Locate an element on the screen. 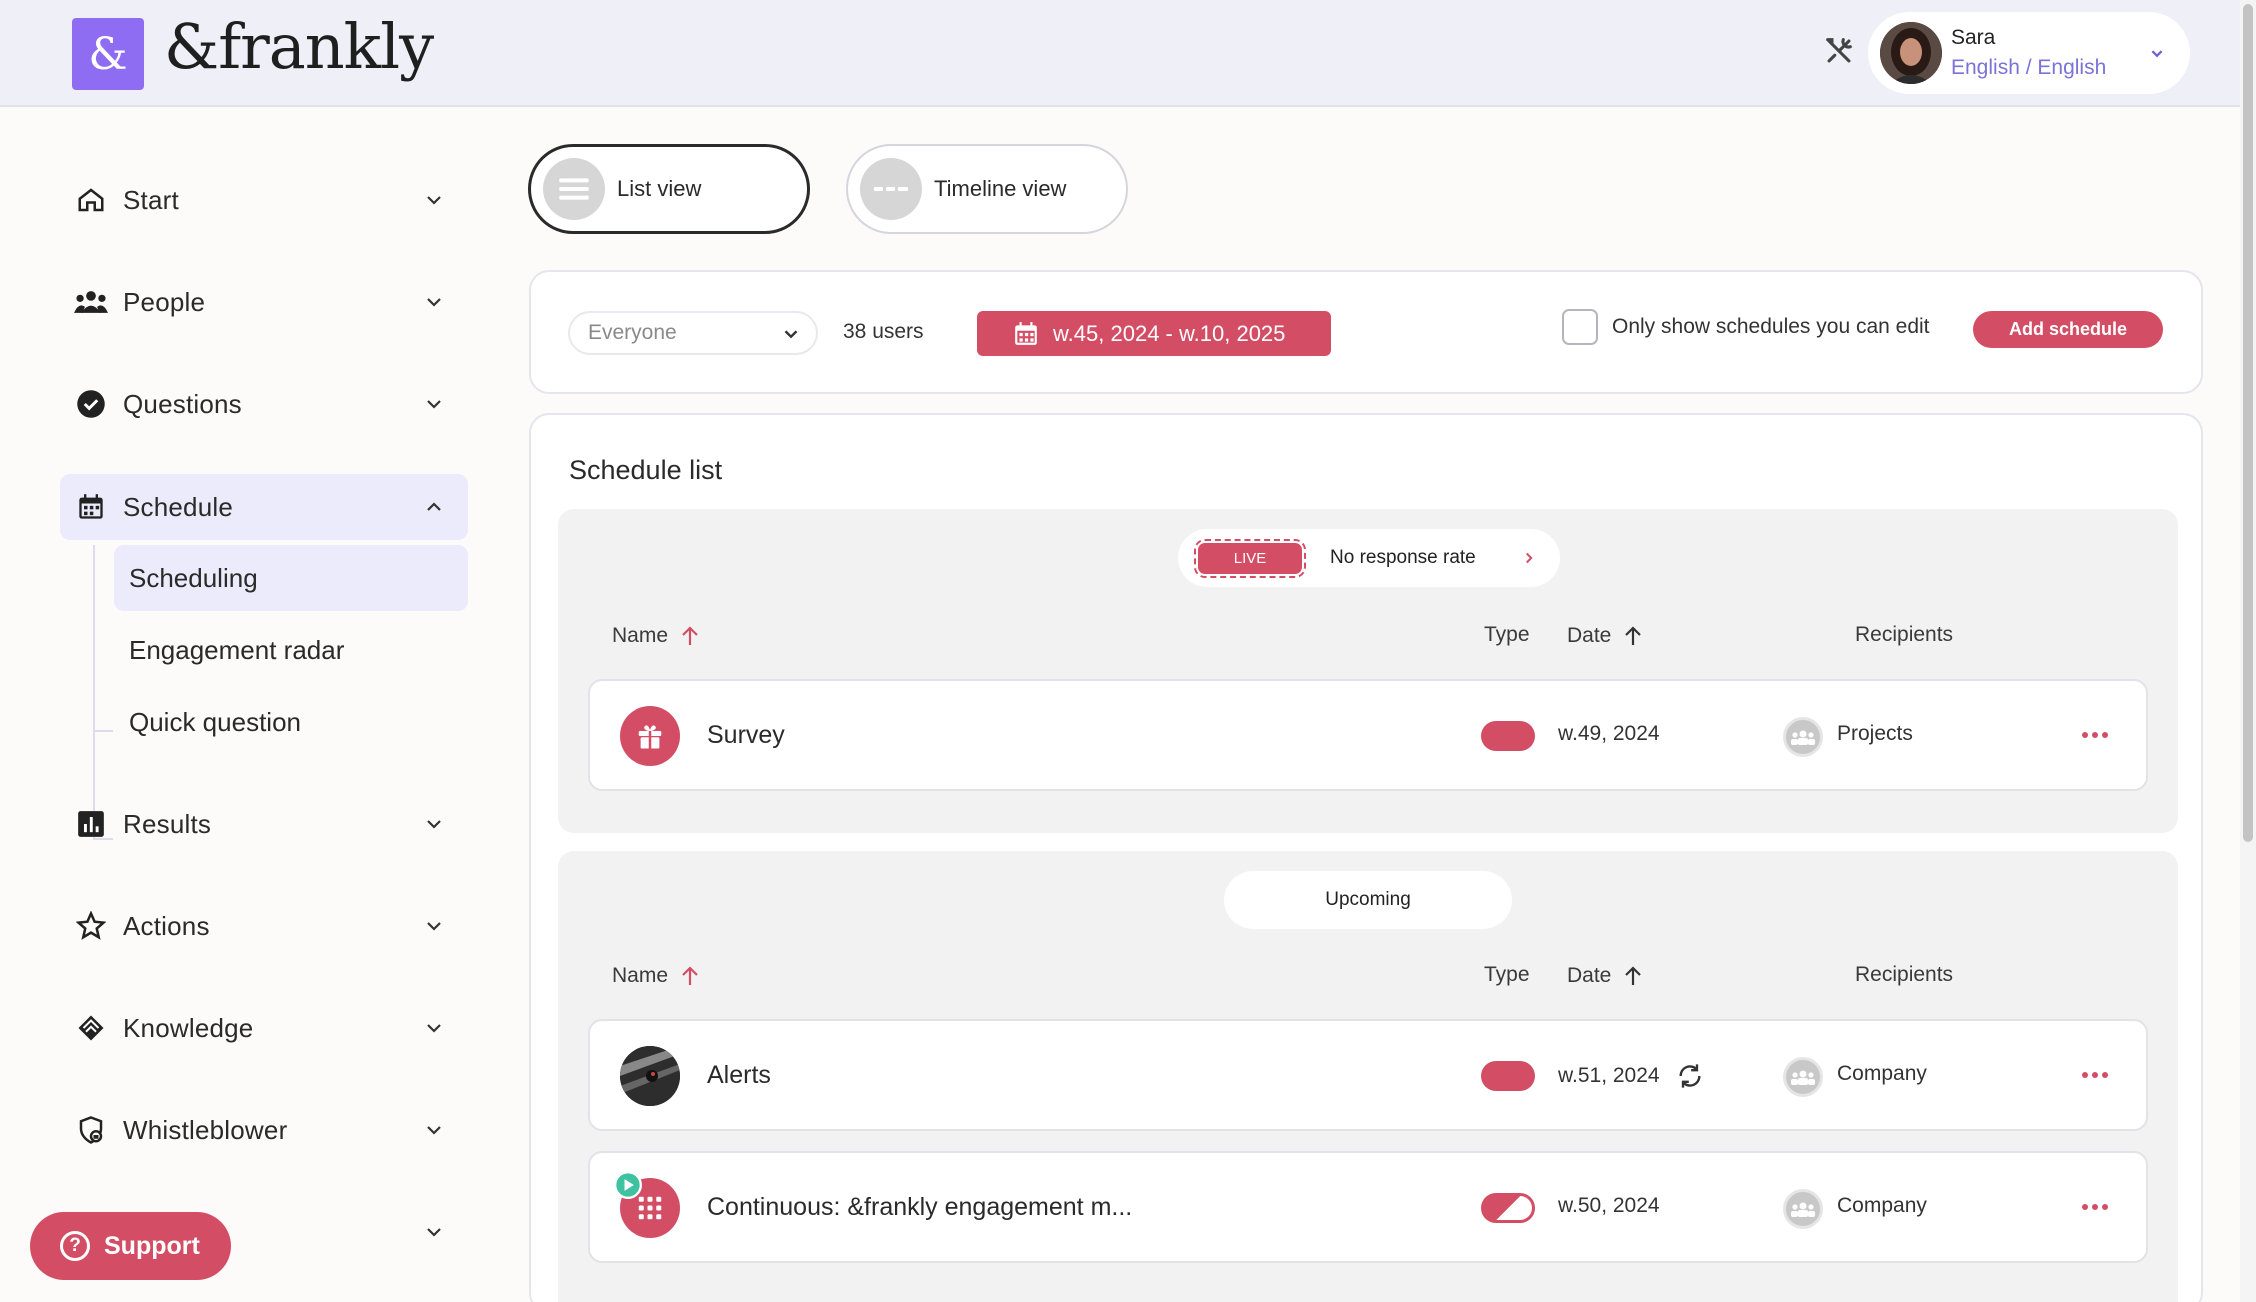 The image size is (2256, 1302). date-label: w.49, 2024 is located at coordinates (1609, 733).